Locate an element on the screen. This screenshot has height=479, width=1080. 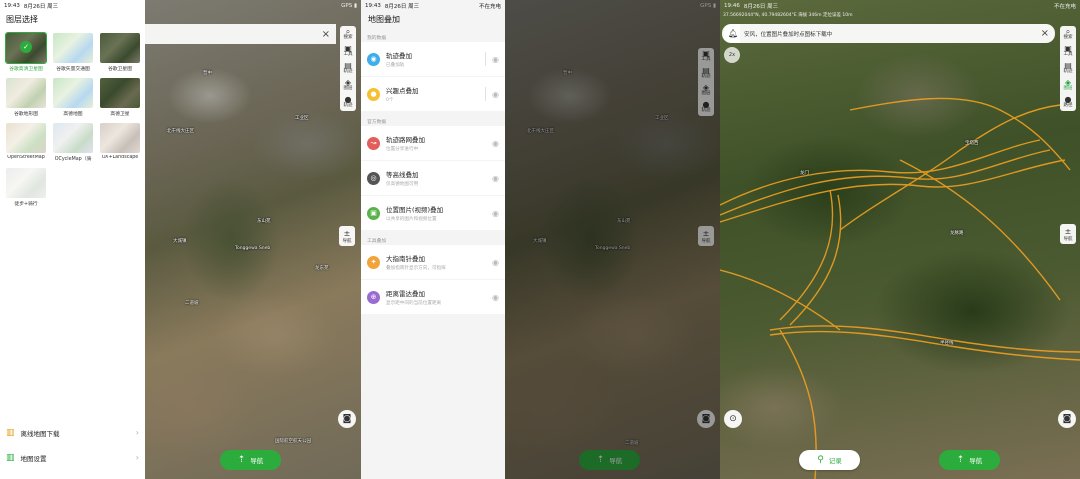
overlay-row: ⊕ 距离雷达叠加 显示距中间的当前位置距离 ◉ is located at coordinates (433, 297).